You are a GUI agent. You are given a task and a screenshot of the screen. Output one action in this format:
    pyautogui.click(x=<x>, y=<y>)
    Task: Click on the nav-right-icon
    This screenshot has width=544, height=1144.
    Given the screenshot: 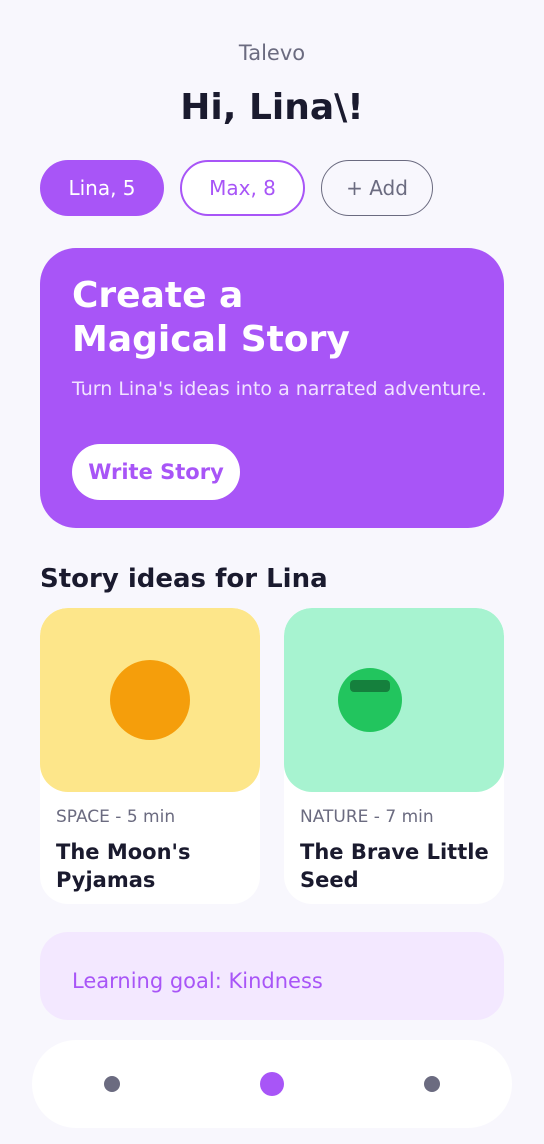 What is the action you would take?
    pyautogui.click(x=432, y=1084)
    